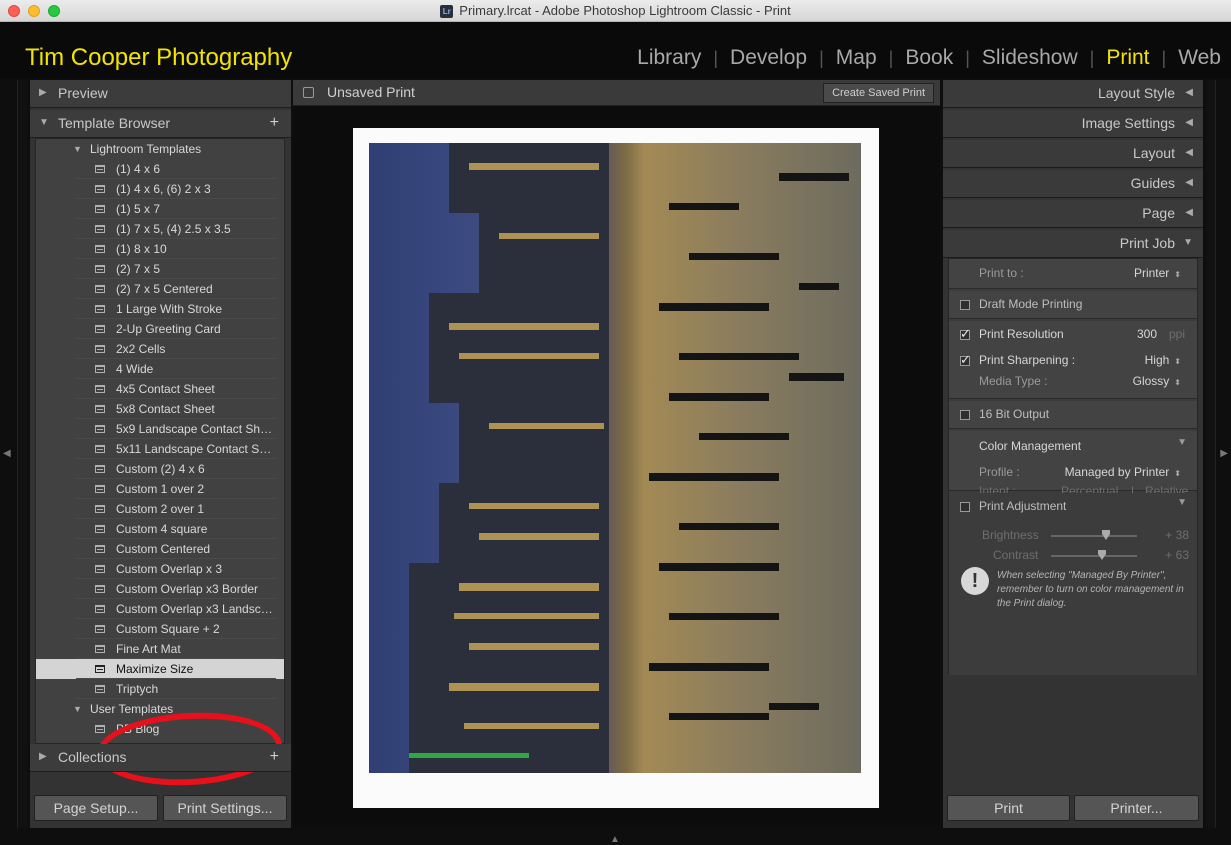 This screenshot has height=845, width=1231. Describe the element at coordinates (1073, 124) in the screenshot. I see `image-settings-header: Image Settings ◀` at that location.